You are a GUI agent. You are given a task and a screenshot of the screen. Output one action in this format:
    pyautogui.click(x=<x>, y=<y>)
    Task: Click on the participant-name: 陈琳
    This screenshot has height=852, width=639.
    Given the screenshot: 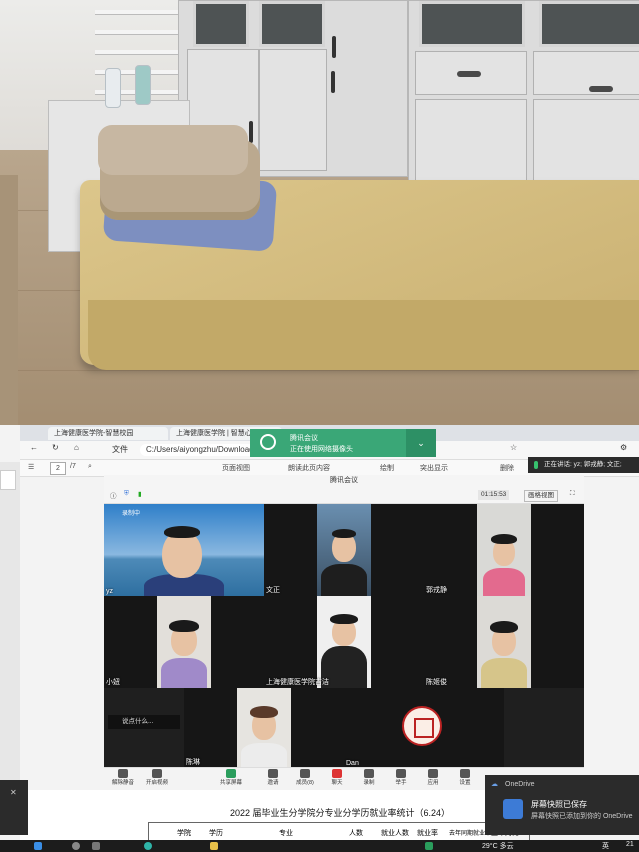 What is the action you would take?
    pyautogui.click(x=193, y=762)
    